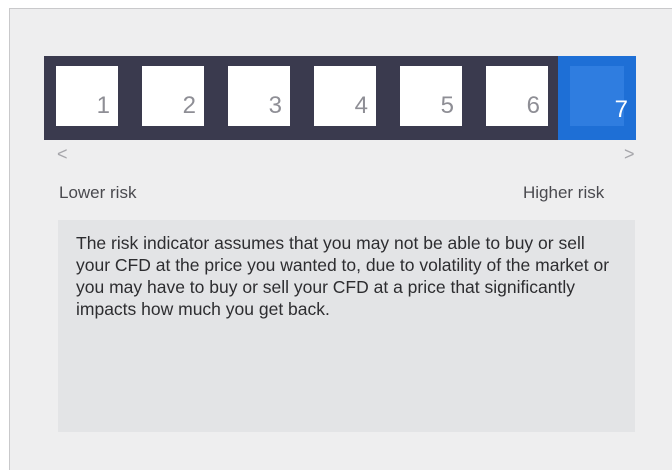  I want to click on risk-level-2: 2, so click(173, 96).